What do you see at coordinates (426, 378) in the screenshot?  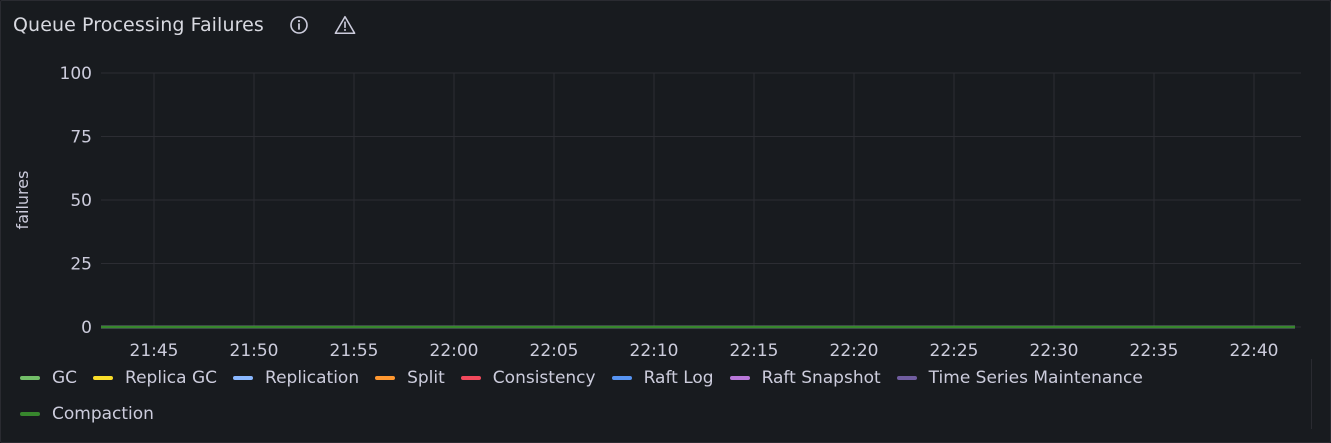 I see `legend-label: Split` at bounding box center [426, 378].